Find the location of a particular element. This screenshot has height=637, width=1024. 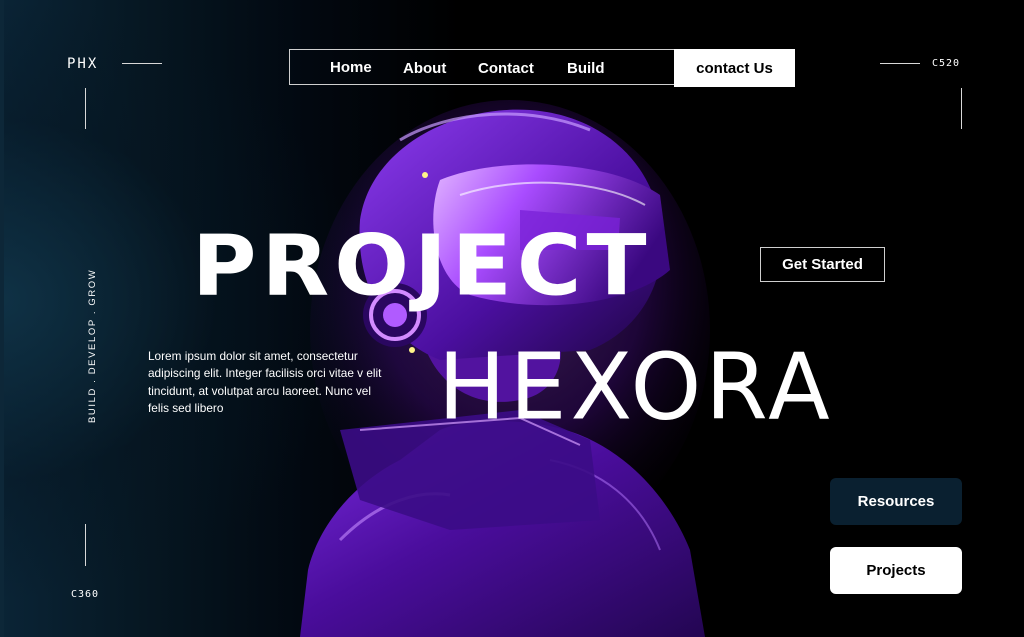

left-bottom-rule is located at coordinates (85, 545).